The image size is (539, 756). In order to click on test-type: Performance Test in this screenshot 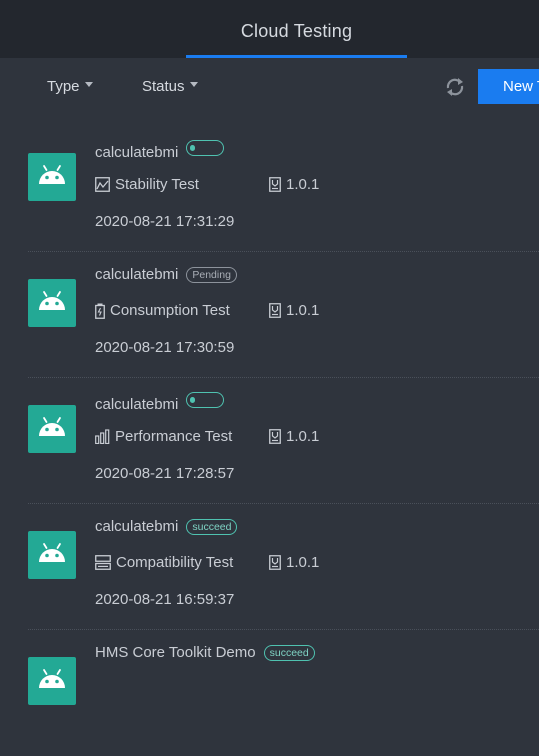, I will do `click(163, 436)`.